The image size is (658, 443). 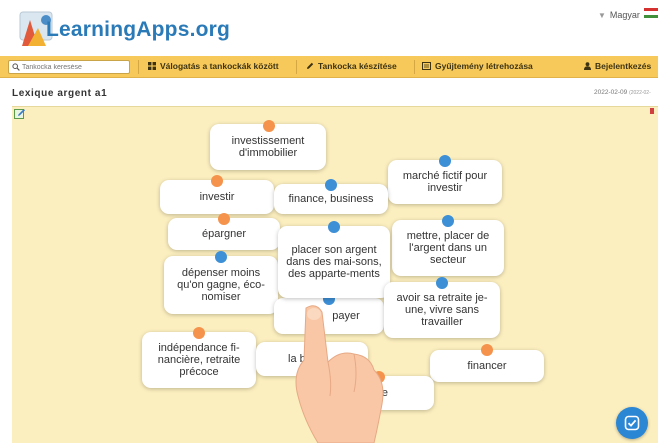 I want to click on card-investir: investir, so click(x=217, y=194).